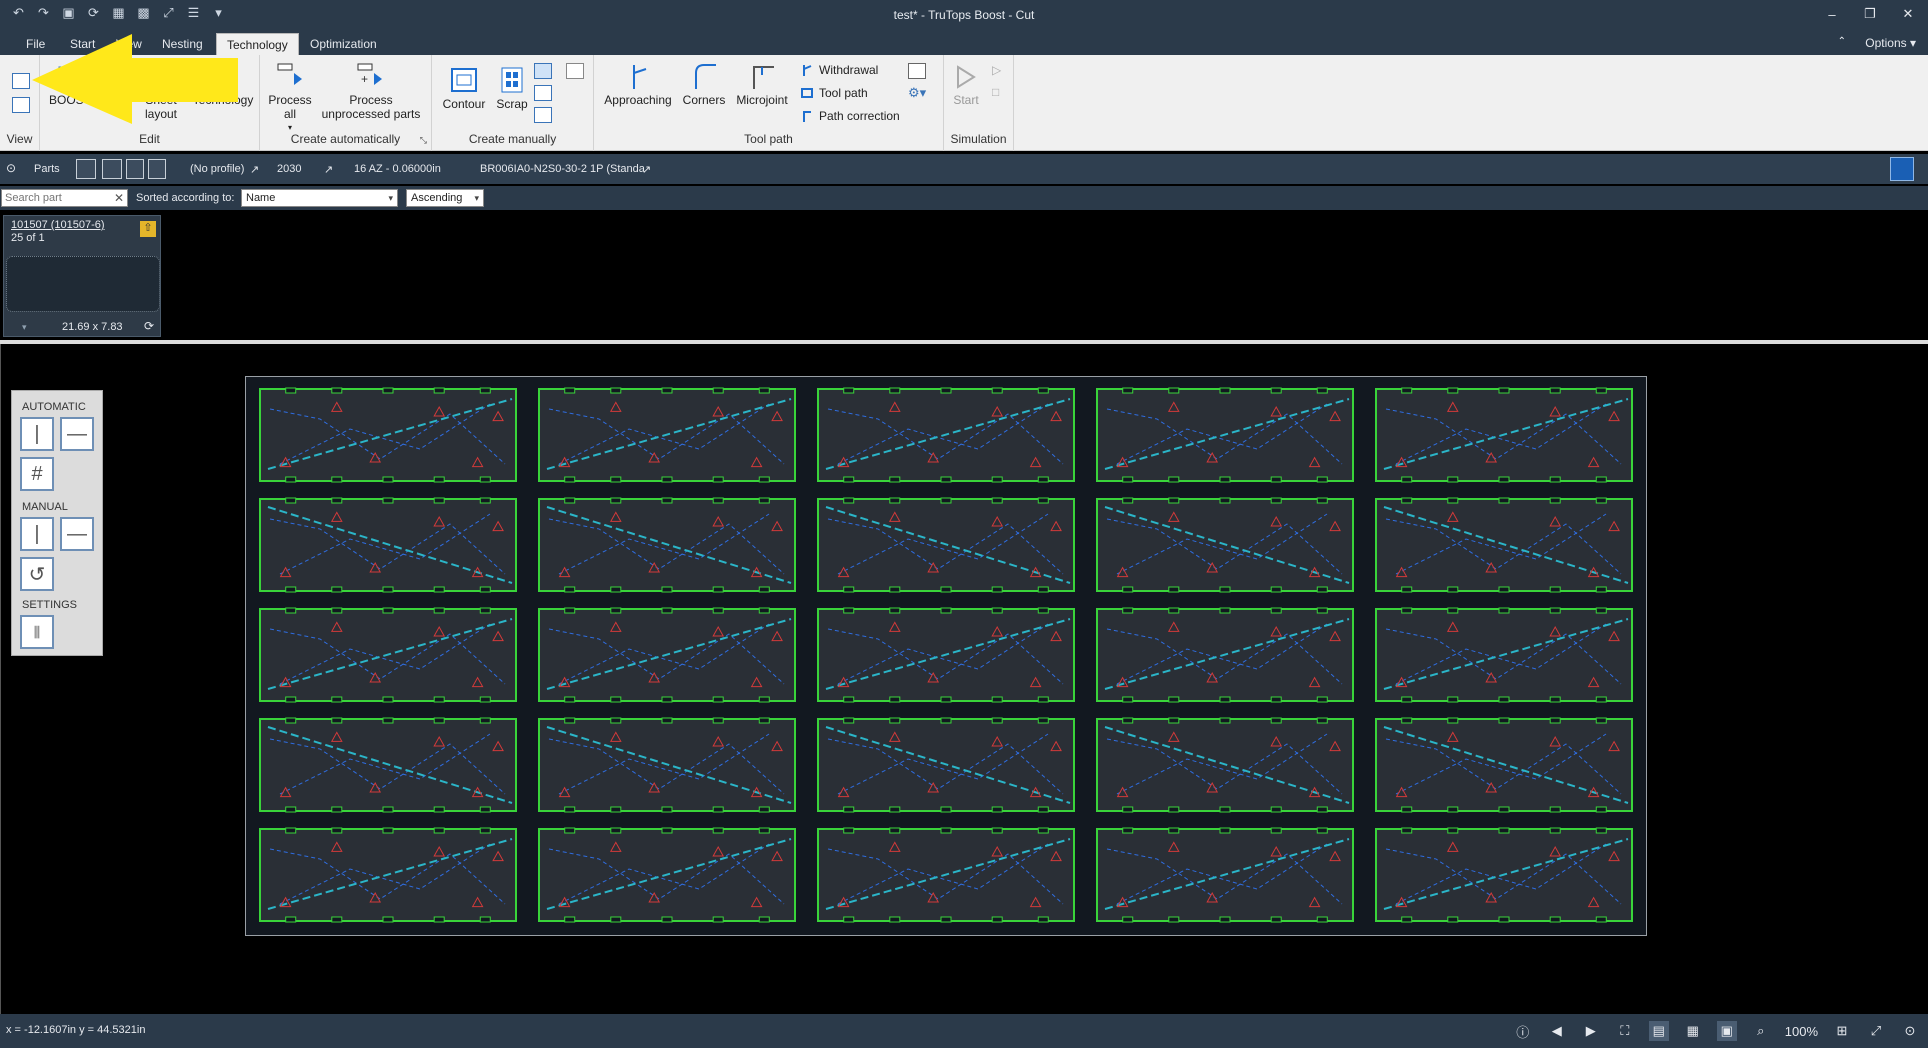  Describe the element at coordinates (1625, 1031) in the screenshot. I see `fit-view-icon: ⛶` at that location.